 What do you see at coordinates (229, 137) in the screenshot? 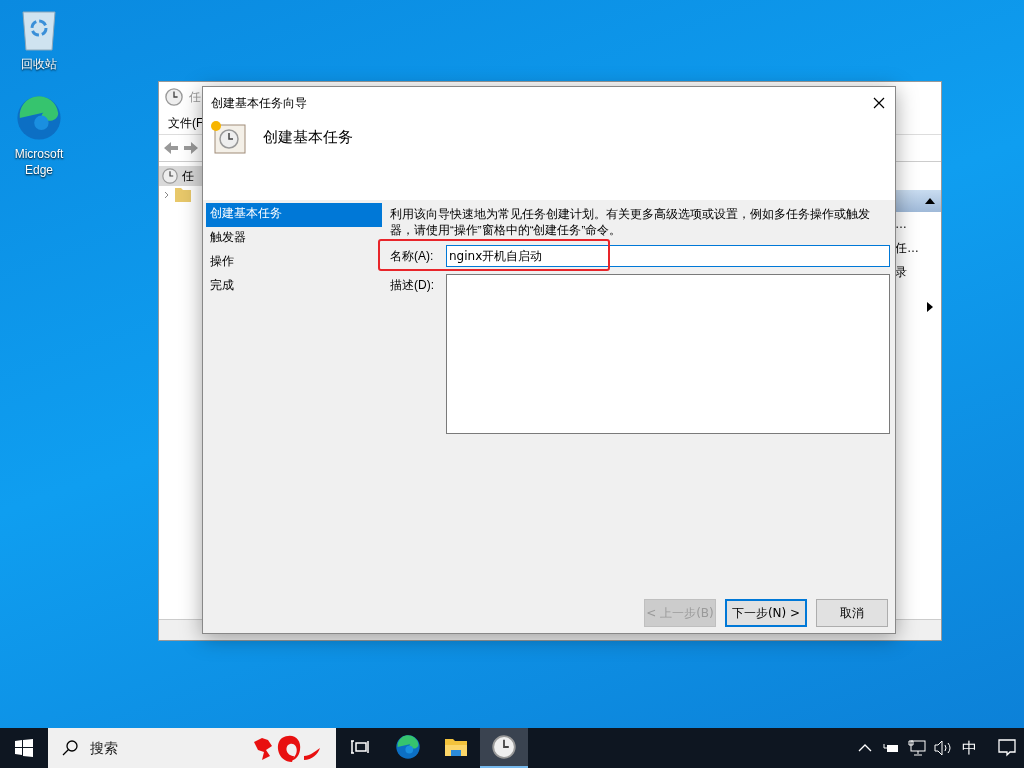
I see `calendar-clock-icon` at bounding box center [229, 137].